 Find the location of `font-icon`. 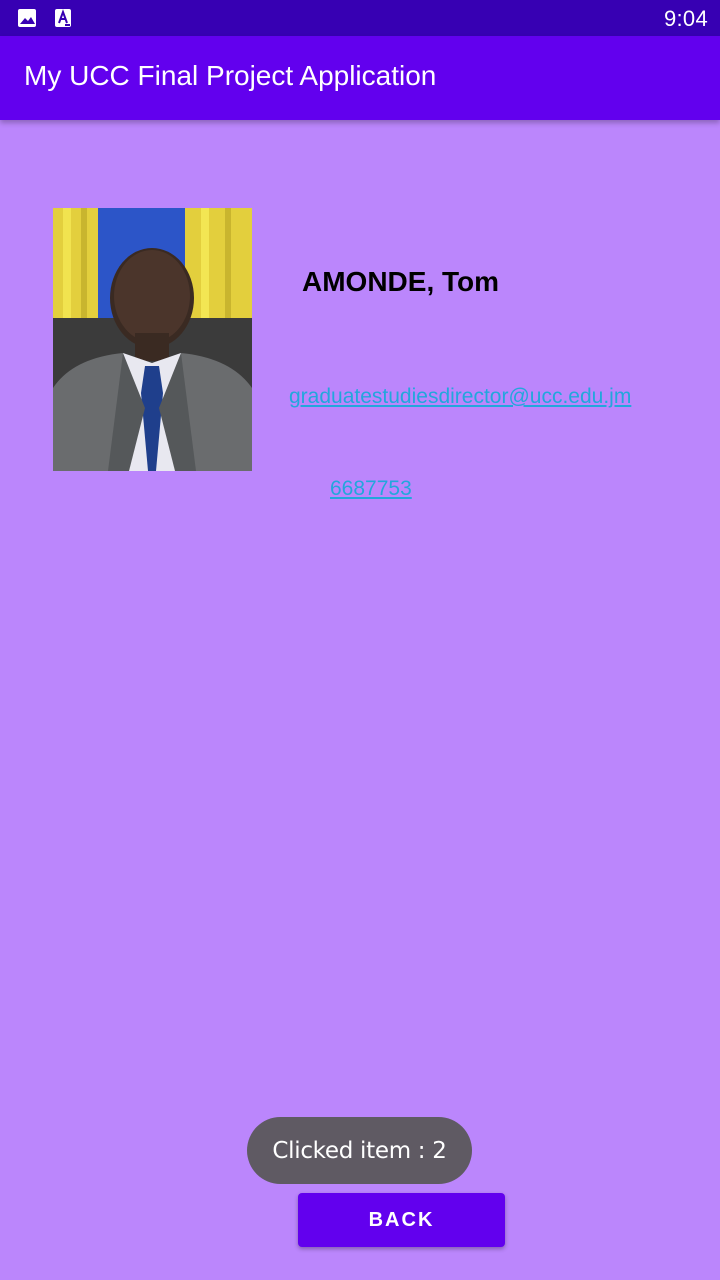

font-icon is located at coordinates (63, 18).